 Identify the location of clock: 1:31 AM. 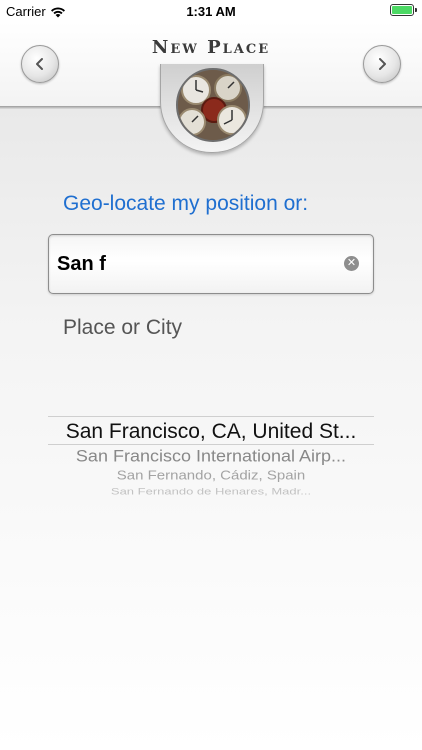
(211, 11).